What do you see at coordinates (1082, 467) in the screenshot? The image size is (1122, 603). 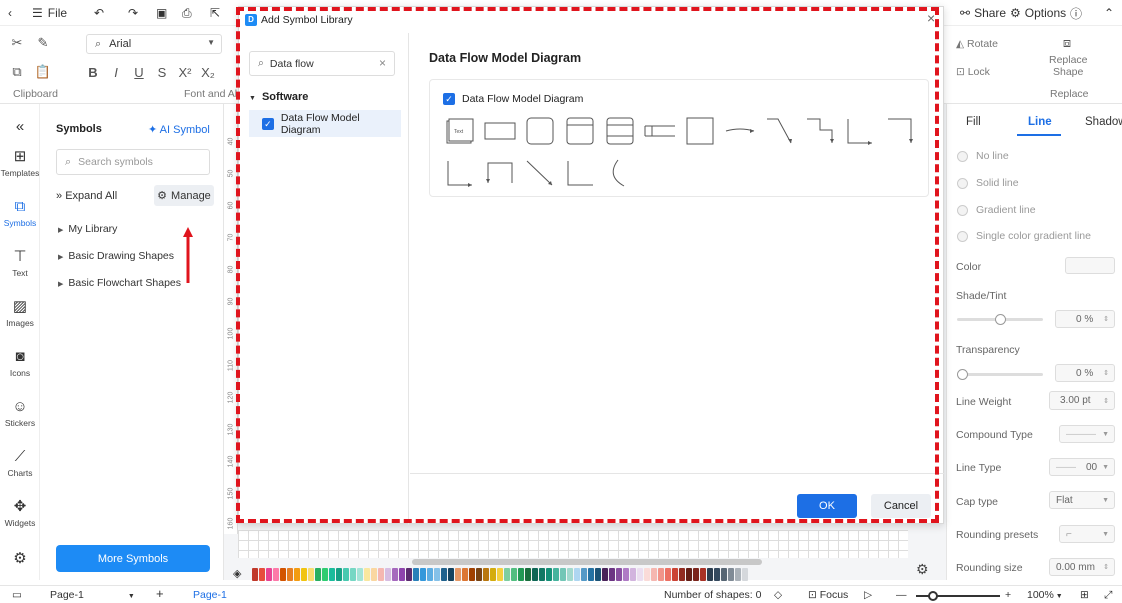 I see `line-type-select: —— 00 ▼` at bounding box center [1082, 467].